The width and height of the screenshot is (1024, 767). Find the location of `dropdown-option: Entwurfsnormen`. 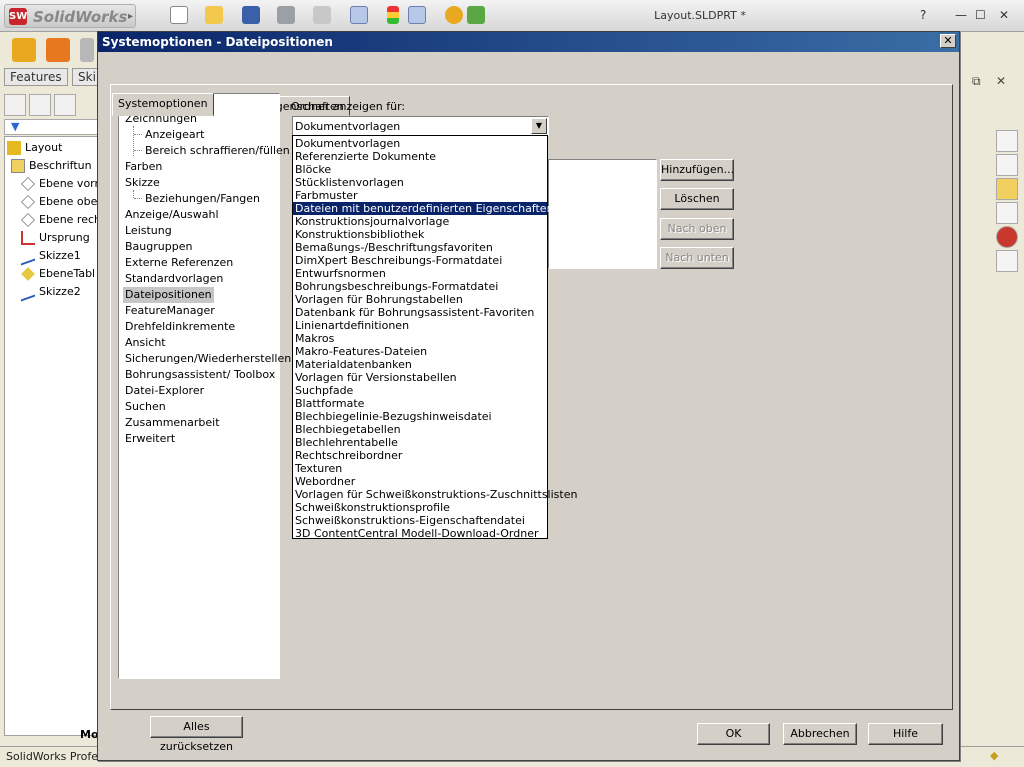

dropdown-option: Entwurfsnormen is located at coordinates (420, 273).